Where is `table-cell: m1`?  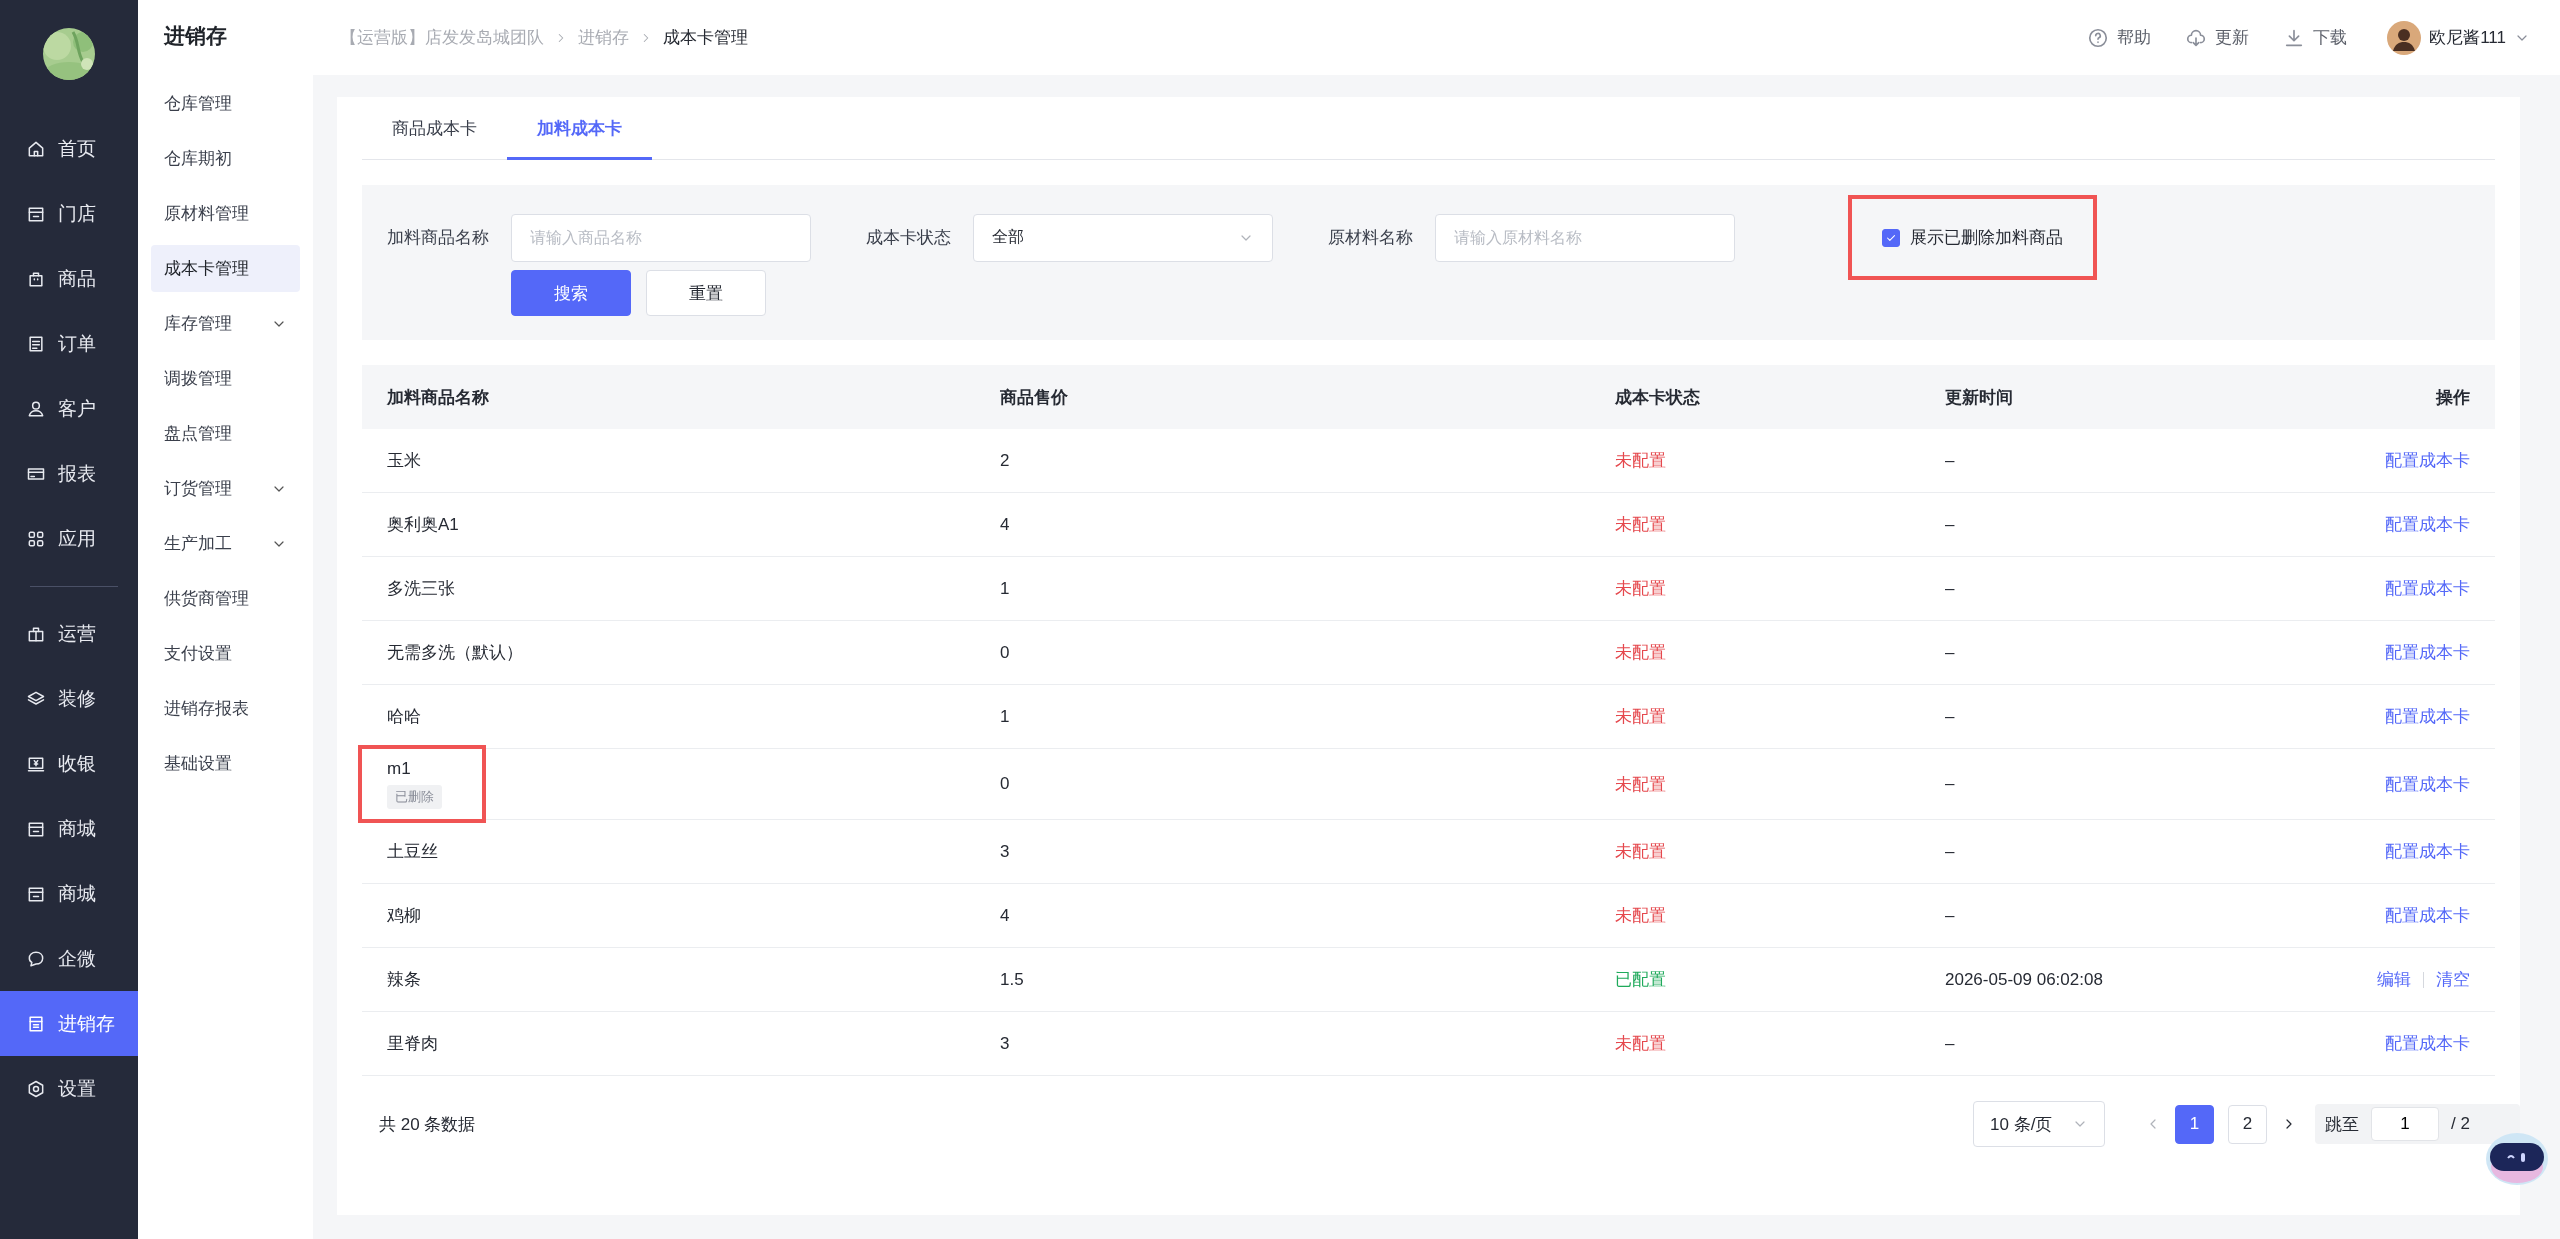 table-cell: m1 is located at coordinates (399, 769).